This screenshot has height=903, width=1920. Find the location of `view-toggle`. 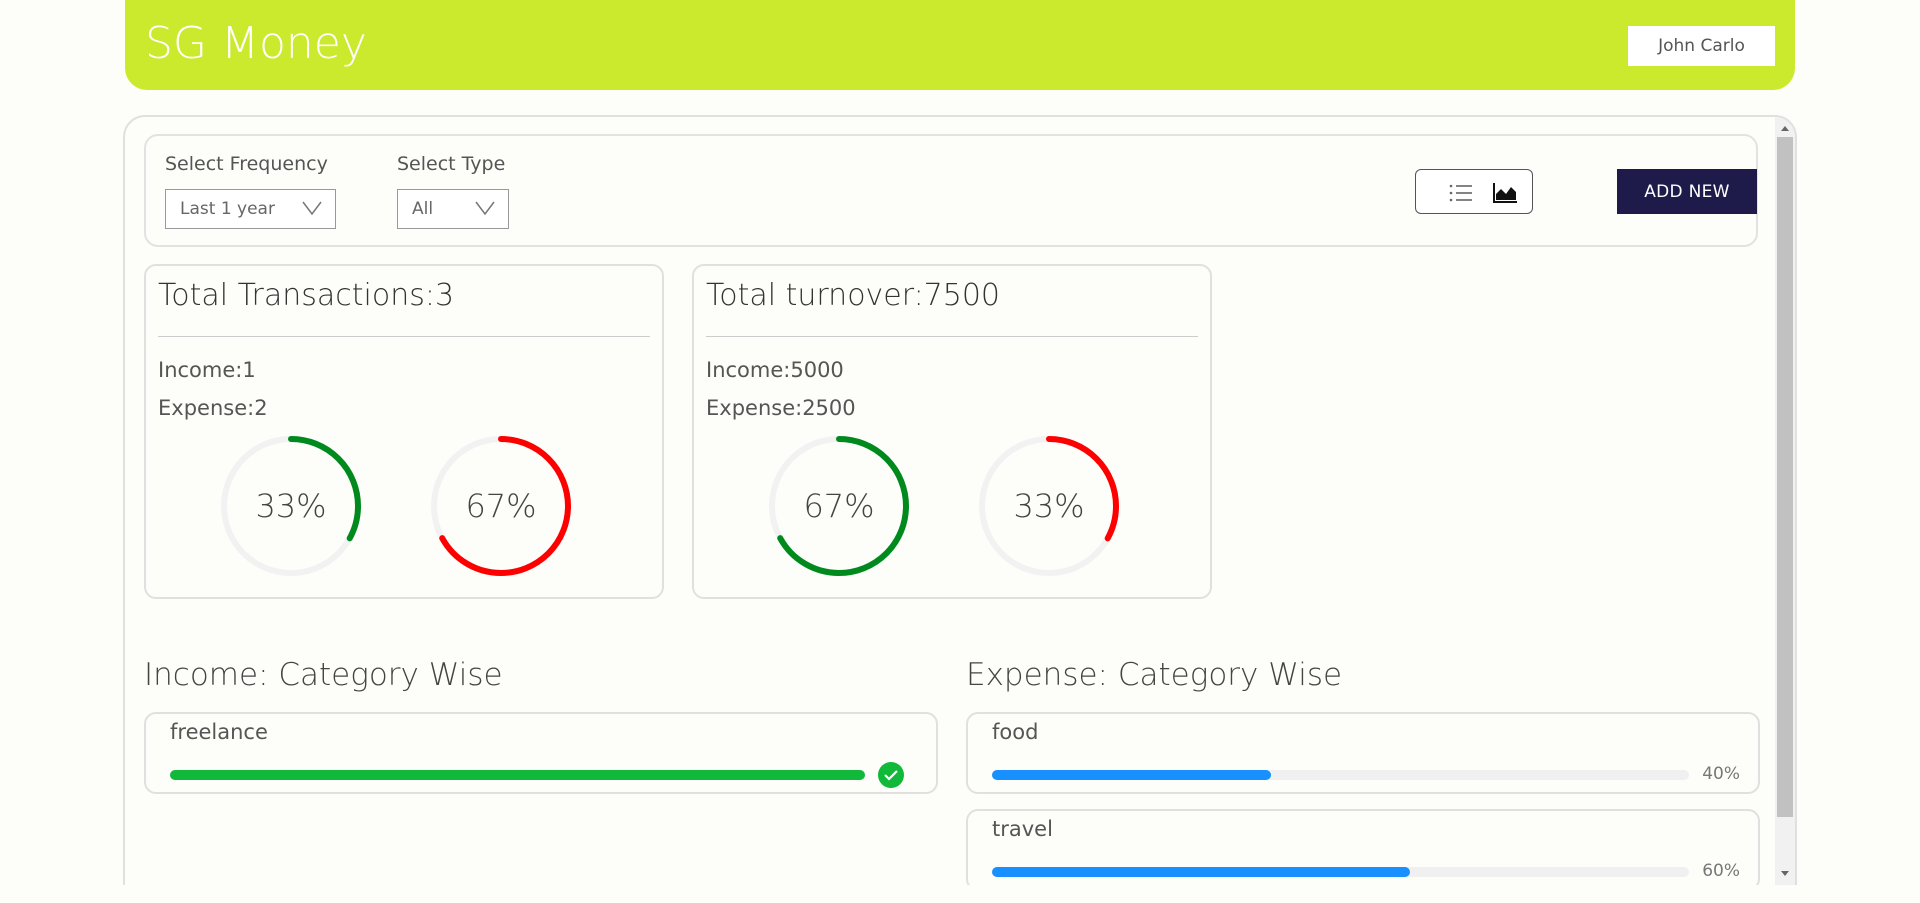

view-toggle is located at coordinates (1474, 191).